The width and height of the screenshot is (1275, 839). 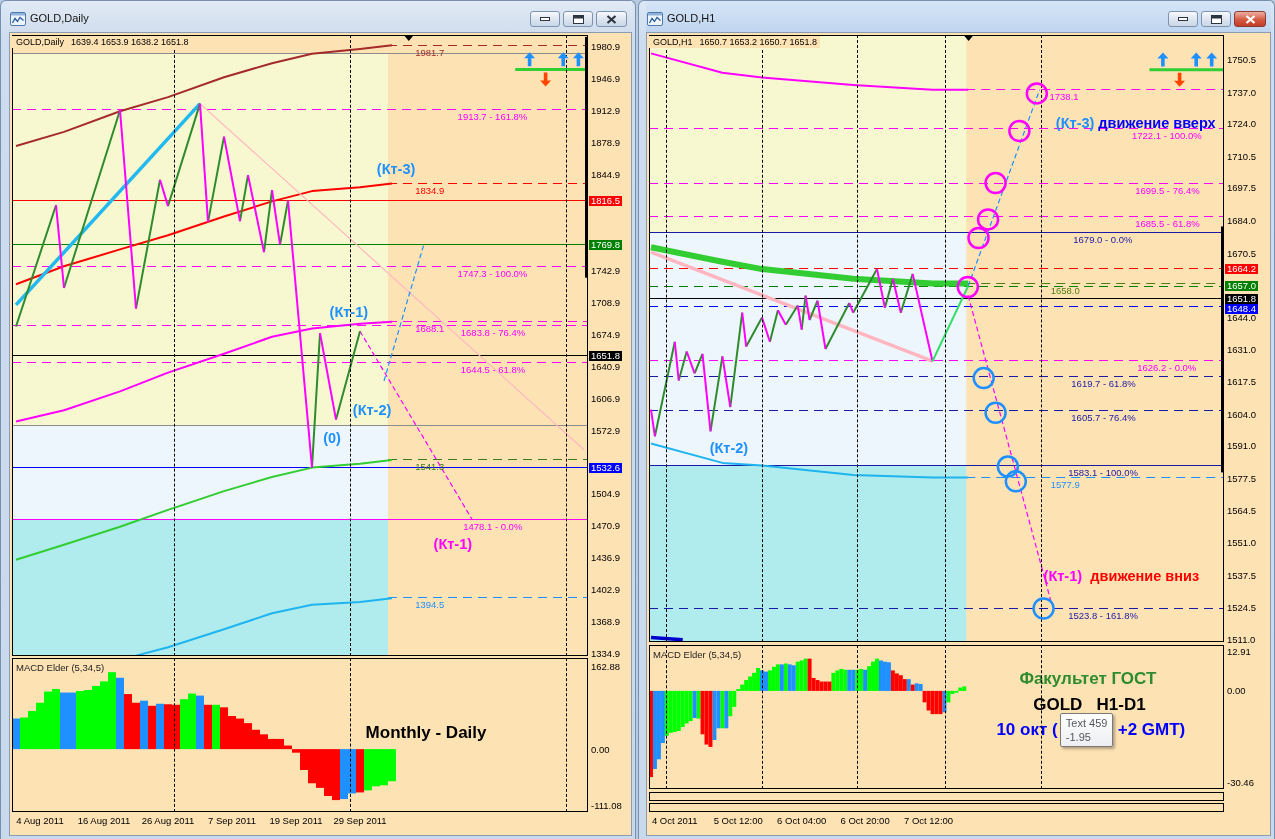 I want to click on level-label: 1523.8 - 161.8%, so click(x=1103, y=615).